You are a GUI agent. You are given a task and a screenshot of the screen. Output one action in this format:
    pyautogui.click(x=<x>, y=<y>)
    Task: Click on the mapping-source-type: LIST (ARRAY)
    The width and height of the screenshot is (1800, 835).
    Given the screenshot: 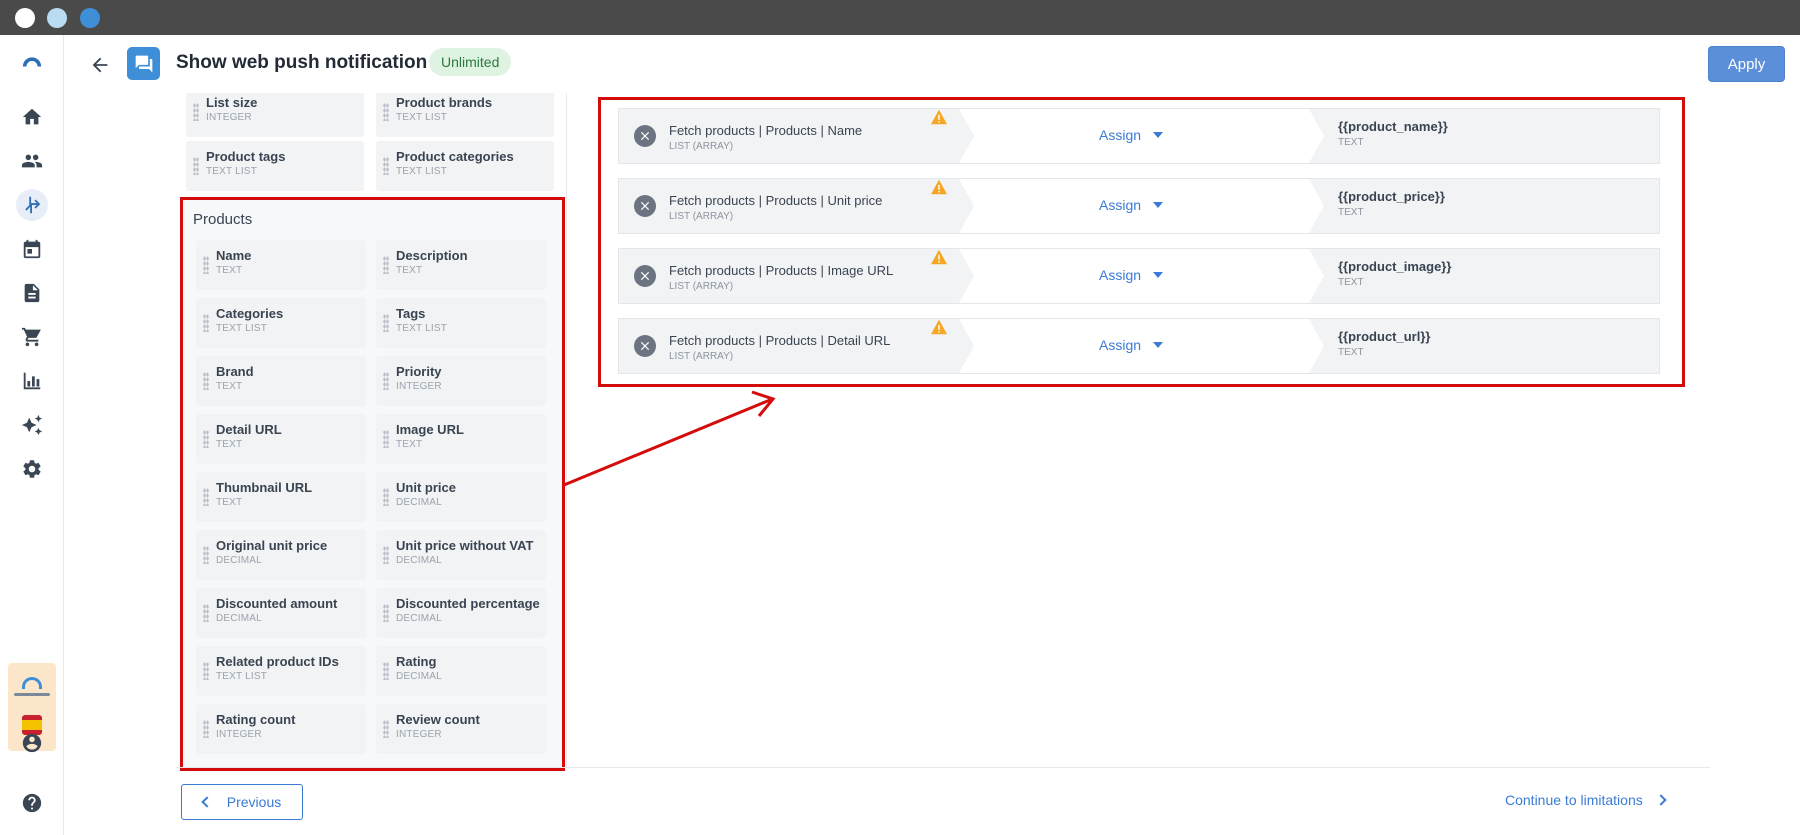 What is the action you would take?
    pyautogui.click(x=701, y=146)
    